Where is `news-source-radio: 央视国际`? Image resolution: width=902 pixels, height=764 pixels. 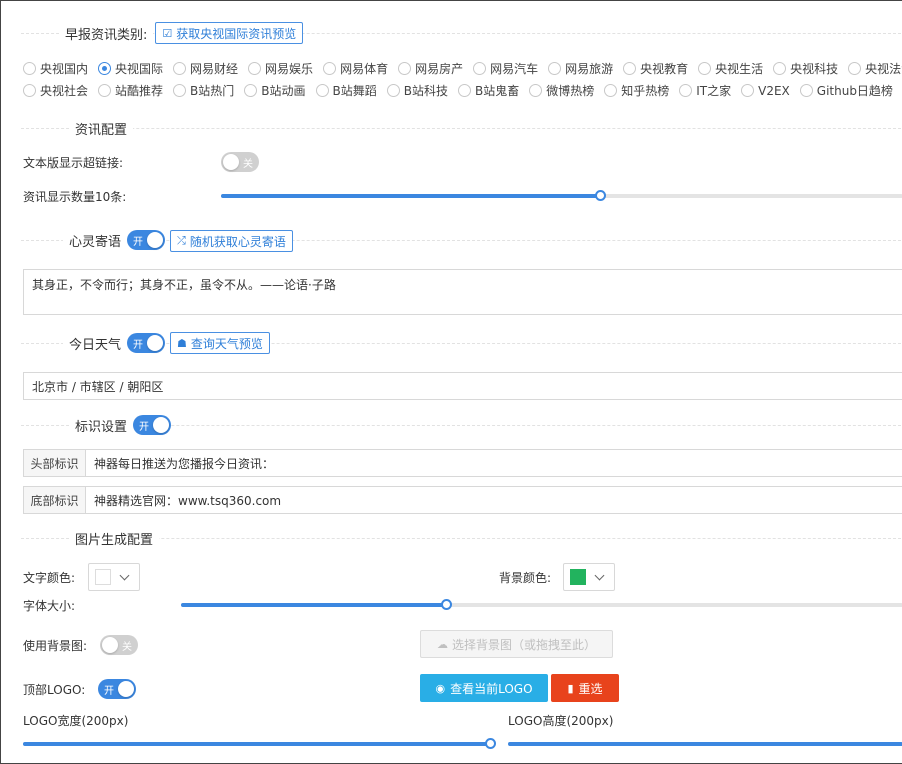
news-source-radio: 央视国际 is located at coordinates (130, 68).